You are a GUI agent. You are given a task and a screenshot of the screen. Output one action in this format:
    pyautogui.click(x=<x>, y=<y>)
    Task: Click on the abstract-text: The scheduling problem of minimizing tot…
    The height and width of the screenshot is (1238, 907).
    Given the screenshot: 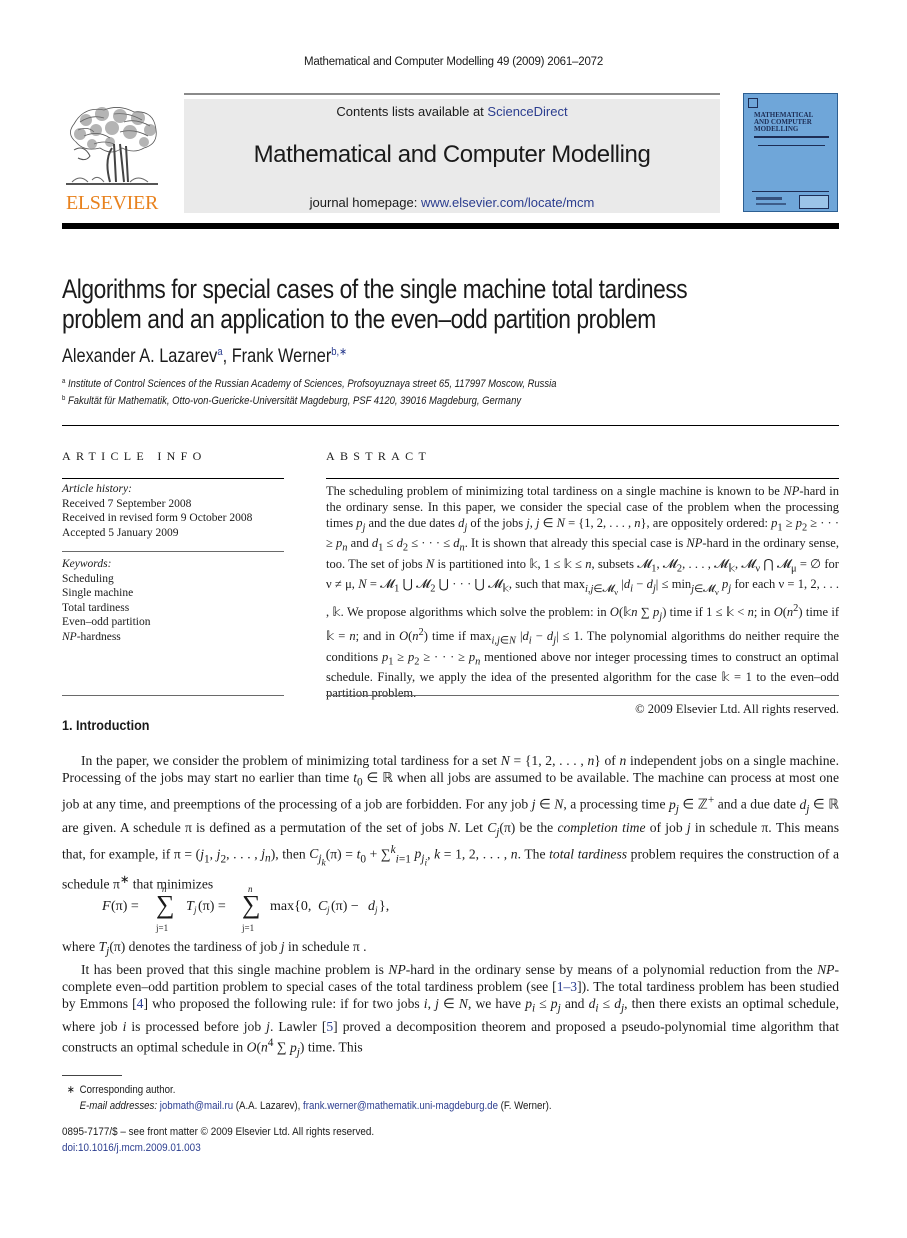 What is the action you would take?
    pyautogui.click(x=582, y=601)
    